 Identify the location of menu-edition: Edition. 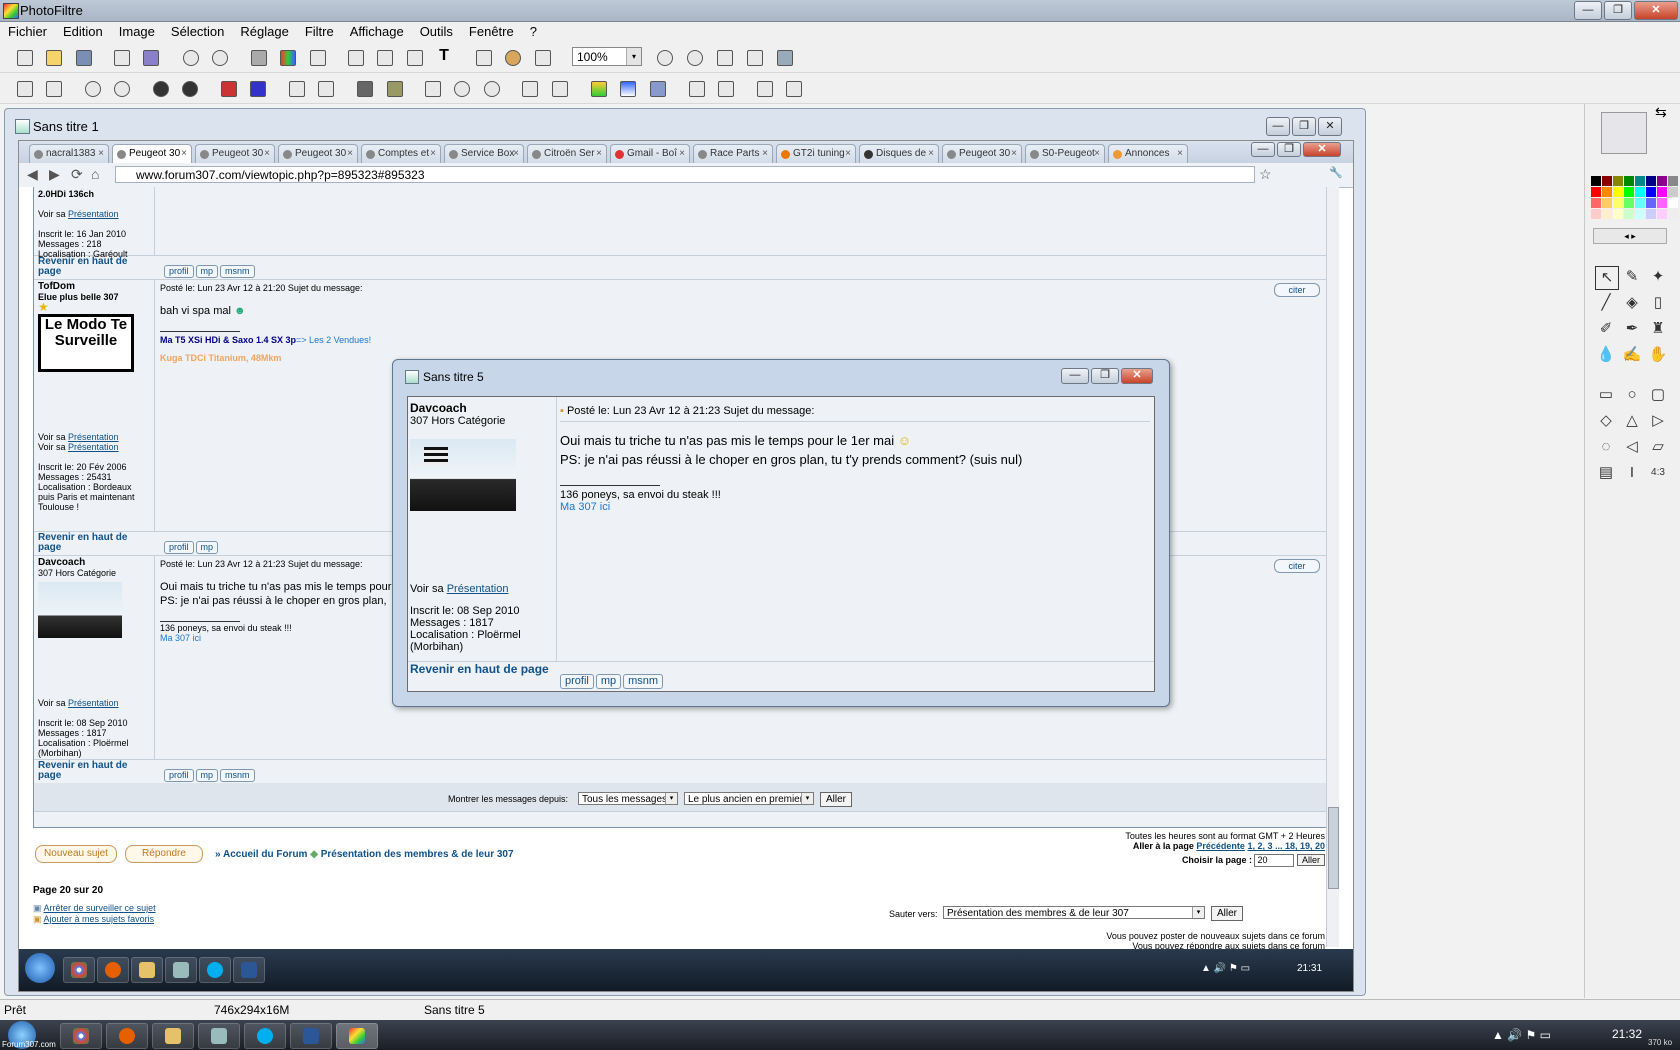
(83, 32).